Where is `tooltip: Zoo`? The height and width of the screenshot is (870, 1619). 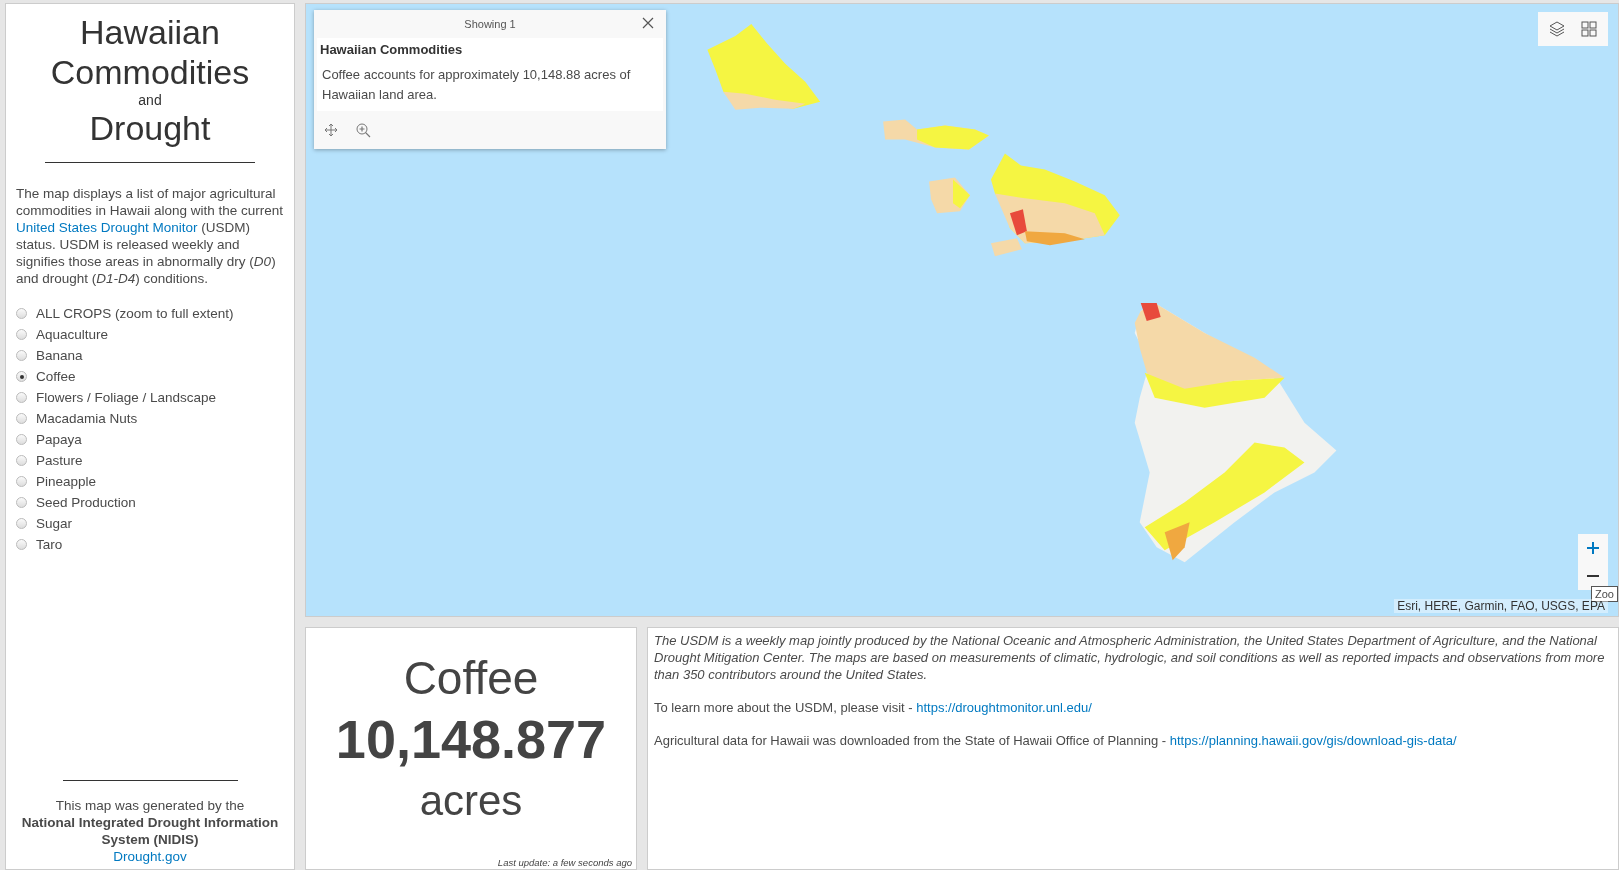 tooltip: Zoo is located at coordinates (1604, 594).